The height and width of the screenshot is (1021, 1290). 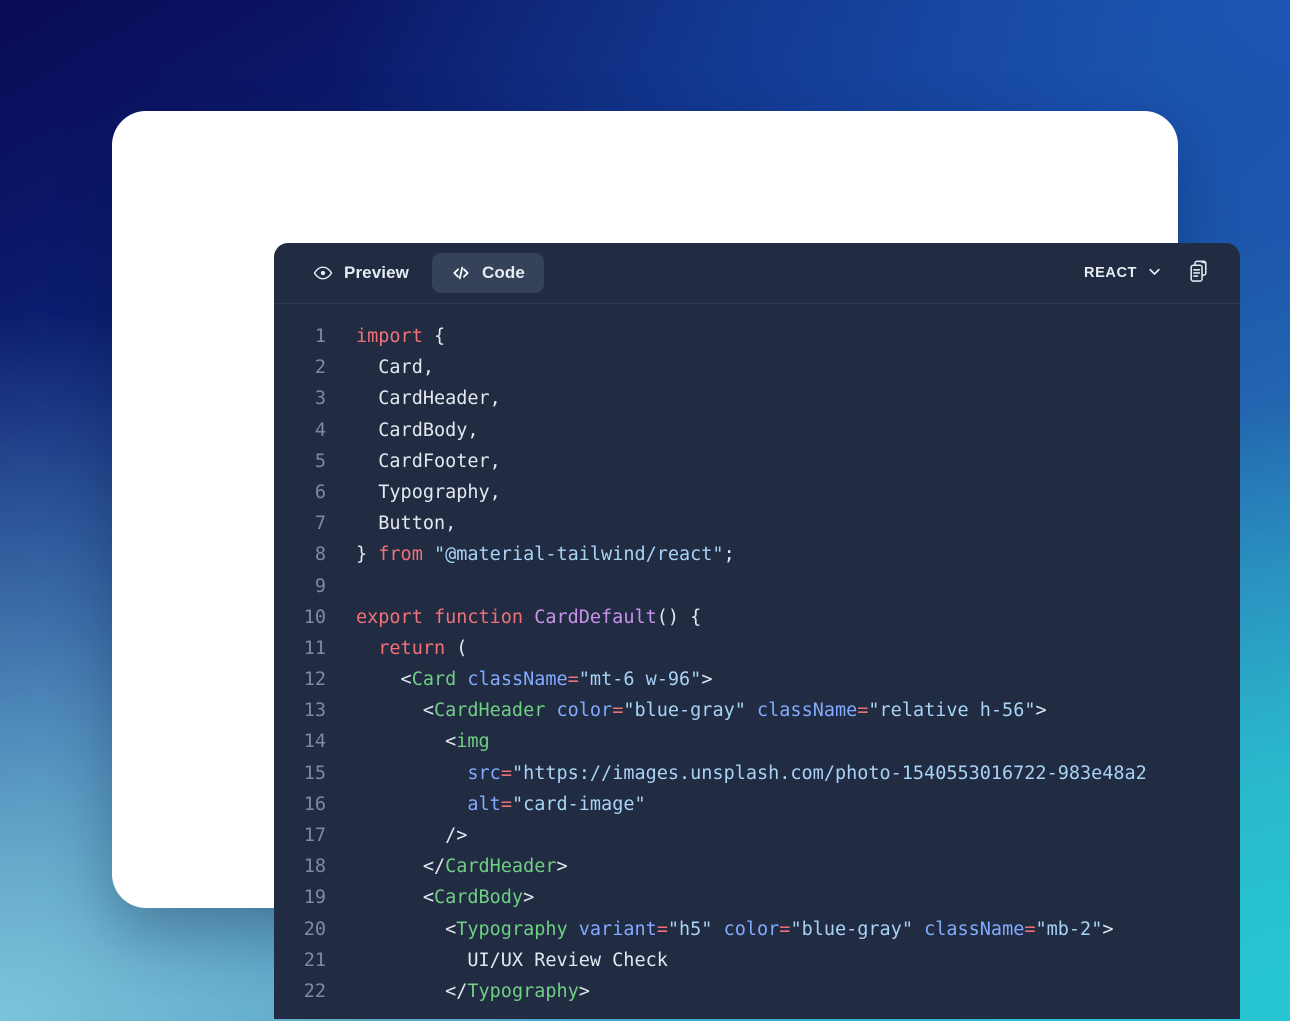 What do you see at coordinates (757, 648) in the screenshot?
I see `code-line: 11 return (` at bounding box center [757, 648].